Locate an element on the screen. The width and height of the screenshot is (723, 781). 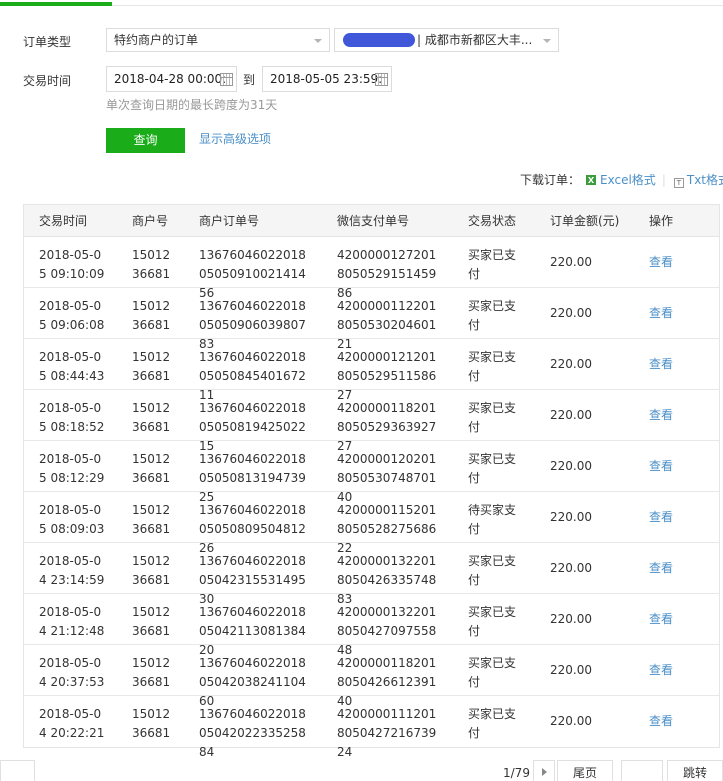
header-merchant-order: 商户订单号 is located at coordinates (229, 221).